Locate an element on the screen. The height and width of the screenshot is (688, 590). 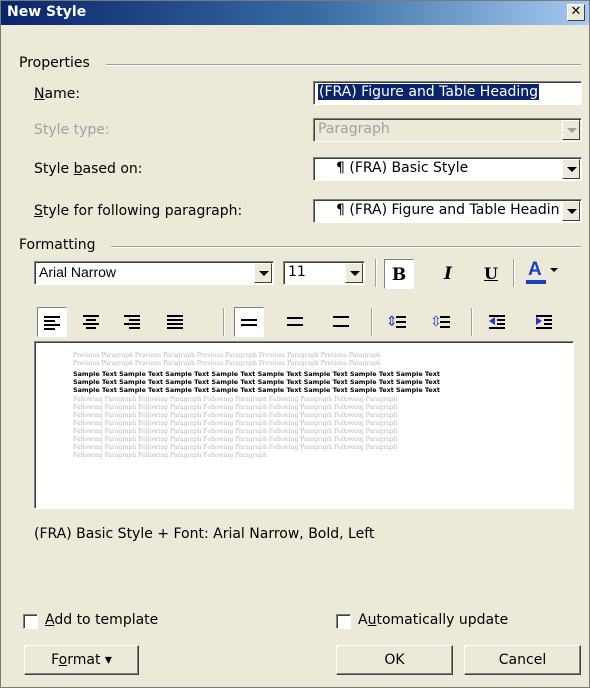
bold-icon: B is located at coordinates (399, 275).